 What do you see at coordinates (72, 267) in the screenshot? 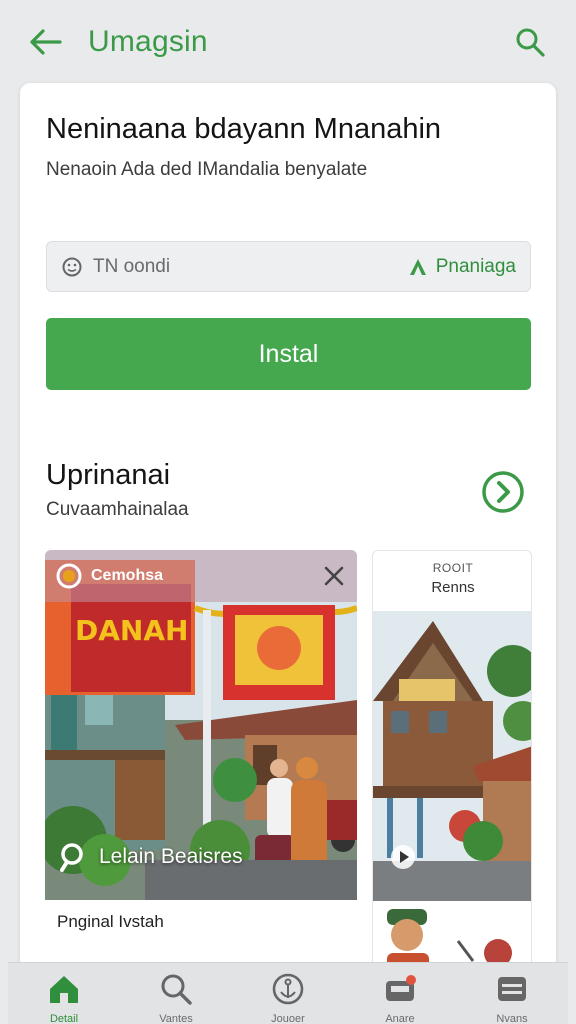
I see `smiley-icon` at bounding box center [72, 267].